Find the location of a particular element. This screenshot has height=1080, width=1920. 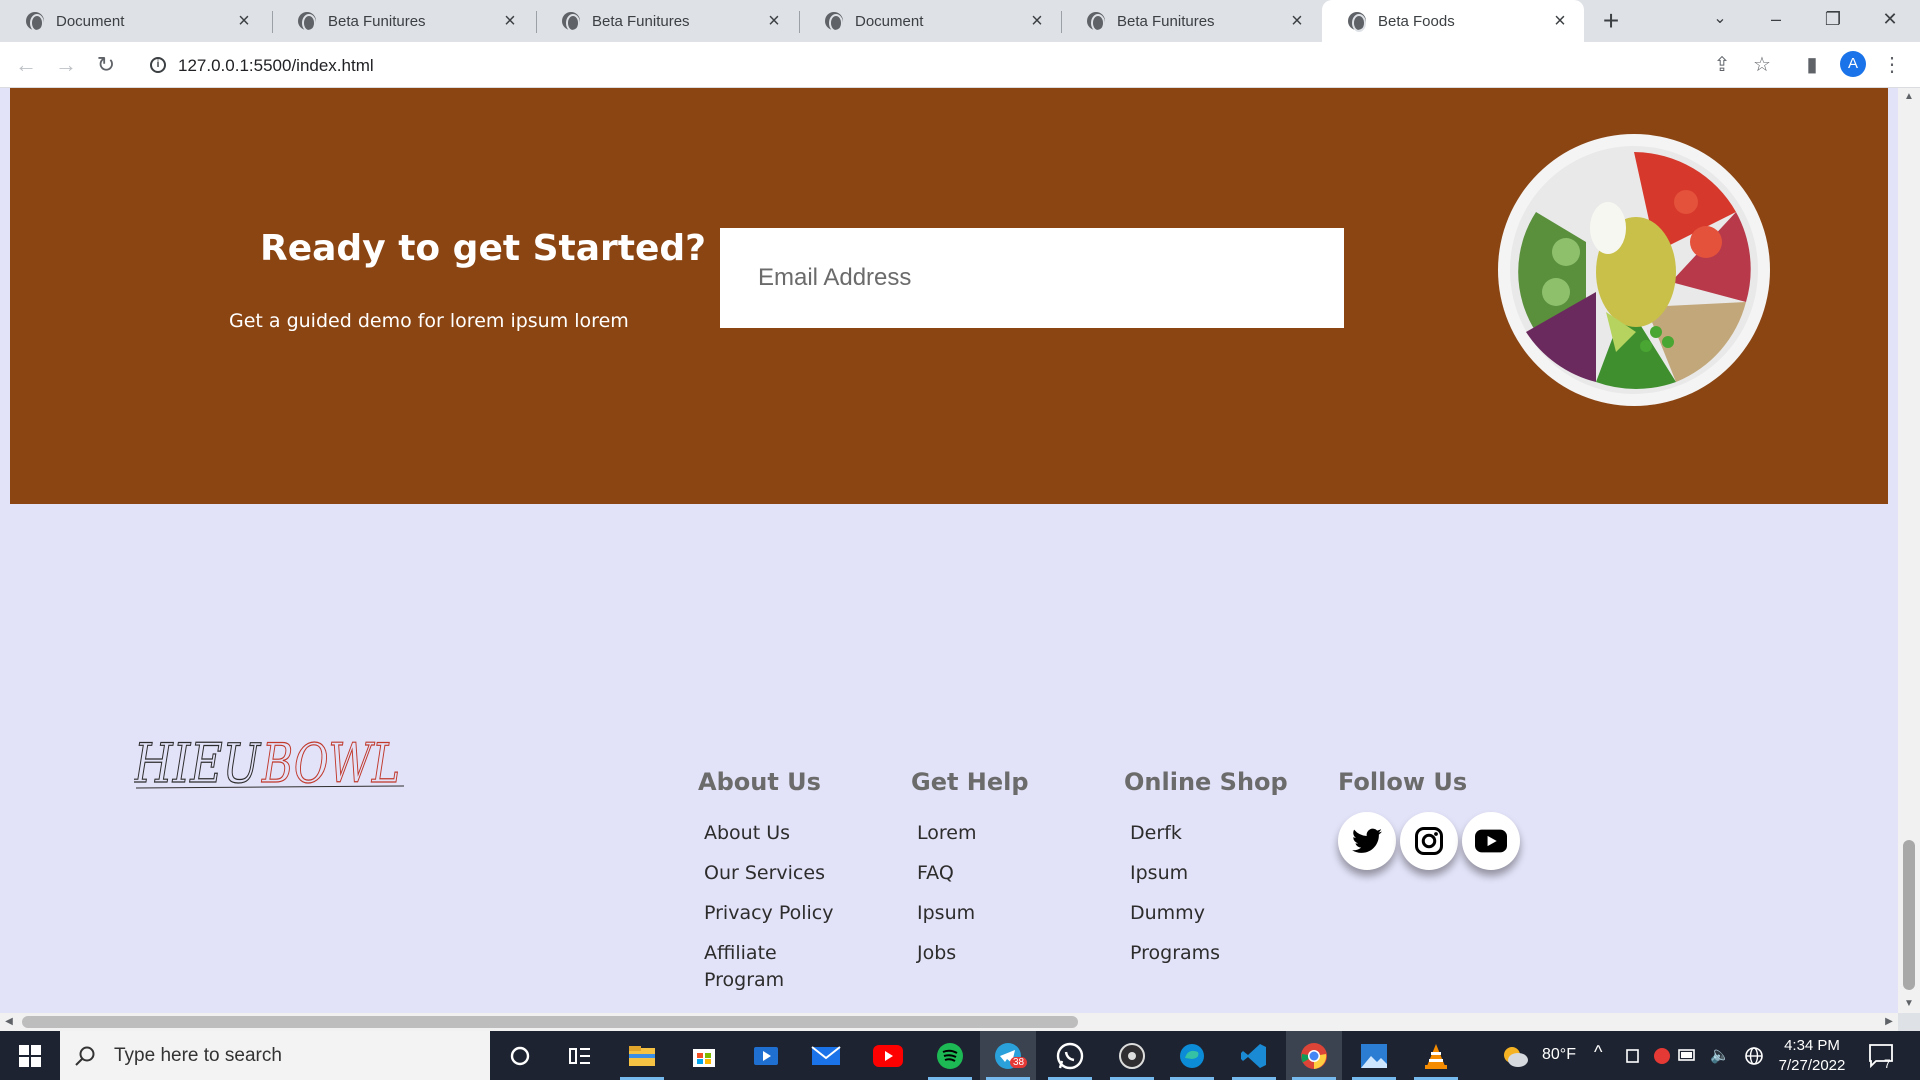

svg-text: BOWL is located at coordinates (330, 763).